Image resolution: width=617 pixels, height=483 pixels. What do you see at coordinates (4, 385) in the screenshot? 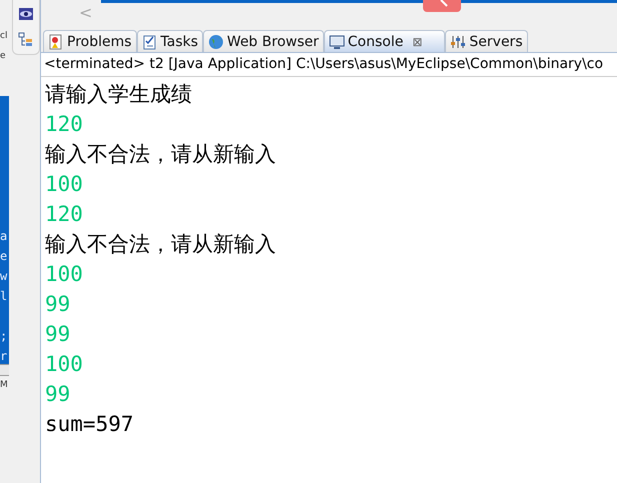
I see `cut-text: M` at bounding box center [4, 385].